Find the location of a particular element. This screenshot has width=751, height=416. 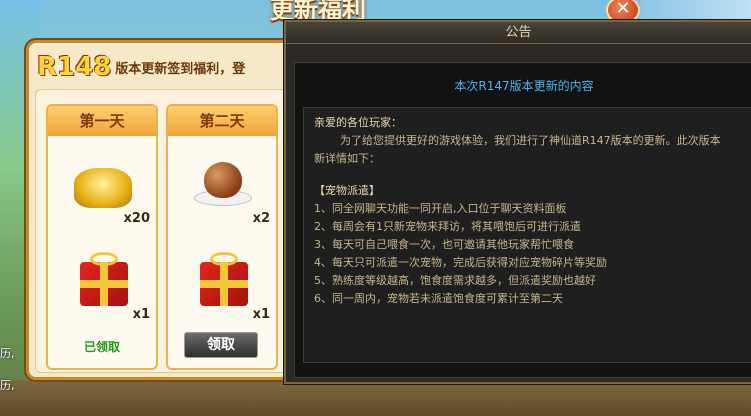

list-item: 4、每天只可派遣一次宠物，完成后获得对应宠物碎片等奖励 is located at coordinates (460, 262).